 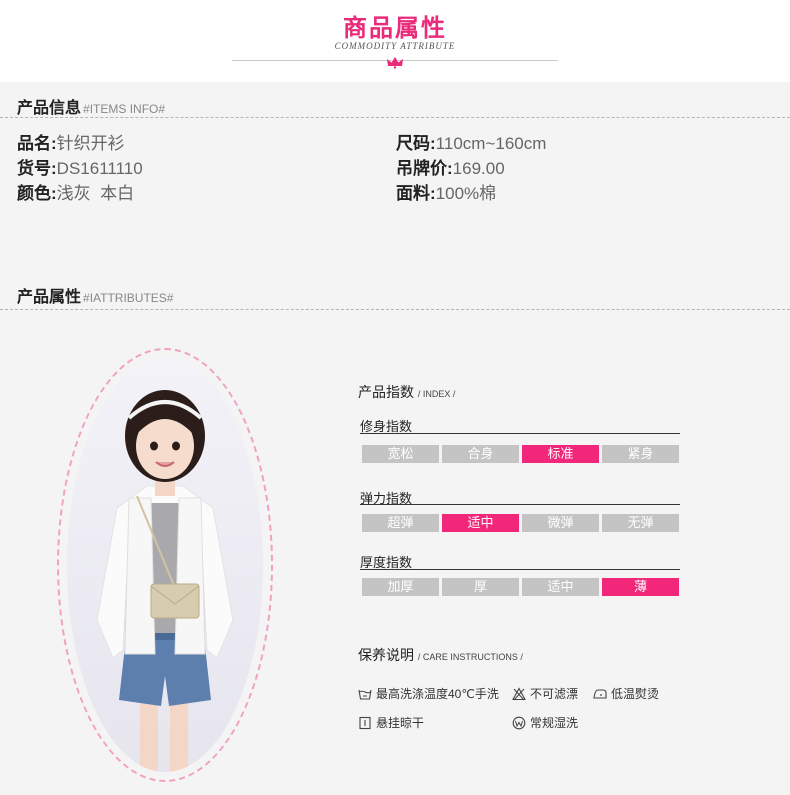 I want to click on title-divider-right, so click(x=478, y=60).